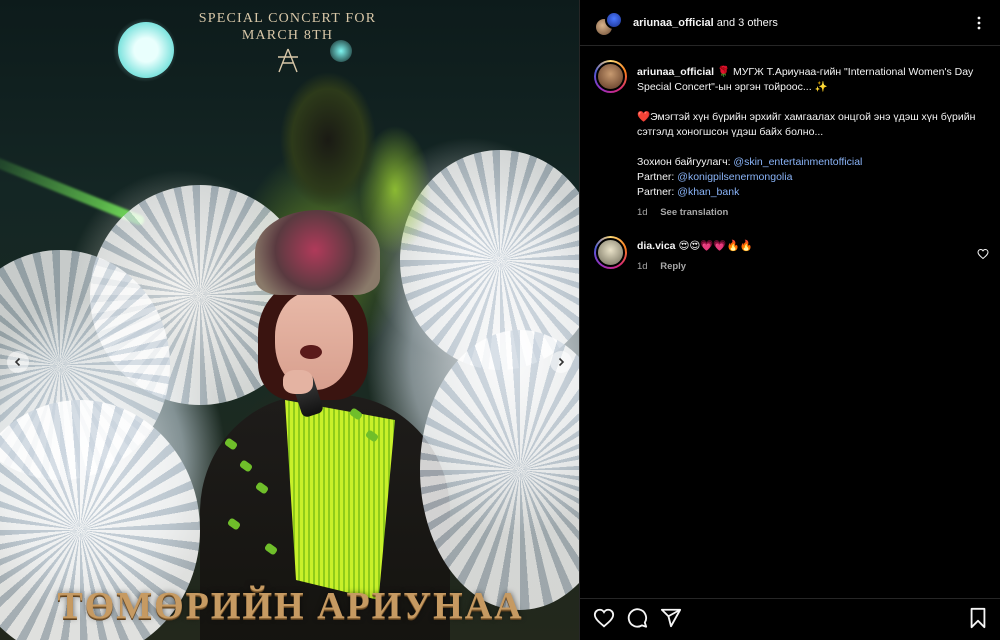 Image resolution: width=1000 pixels, height=640 pixels. What do you see at coordinates (797, 162) in the screenshot?
I see `organizer-mention-link: @skin_entertainmentofficial` at bounding box center [797, 162].